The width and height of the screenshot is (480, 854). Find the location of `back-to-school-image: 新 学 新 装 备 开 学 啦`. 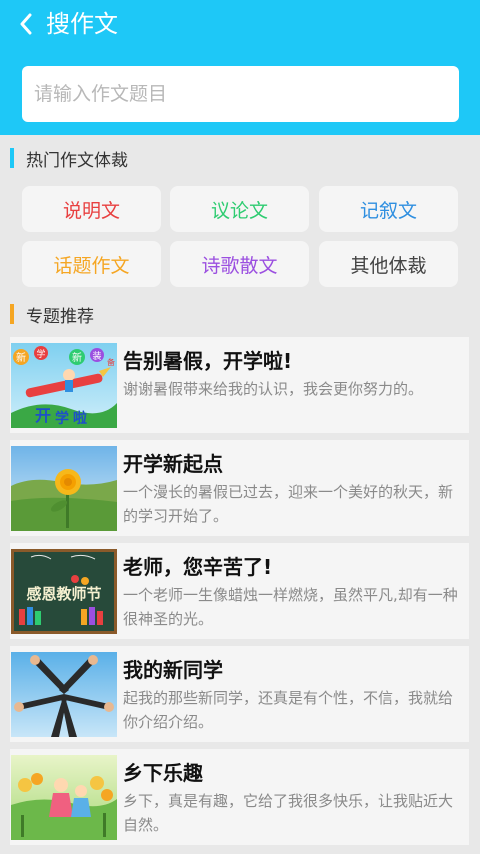

back-to-school-image: 新 学 新 装 备 开 学 啦 is located at coordinates (64, 385).